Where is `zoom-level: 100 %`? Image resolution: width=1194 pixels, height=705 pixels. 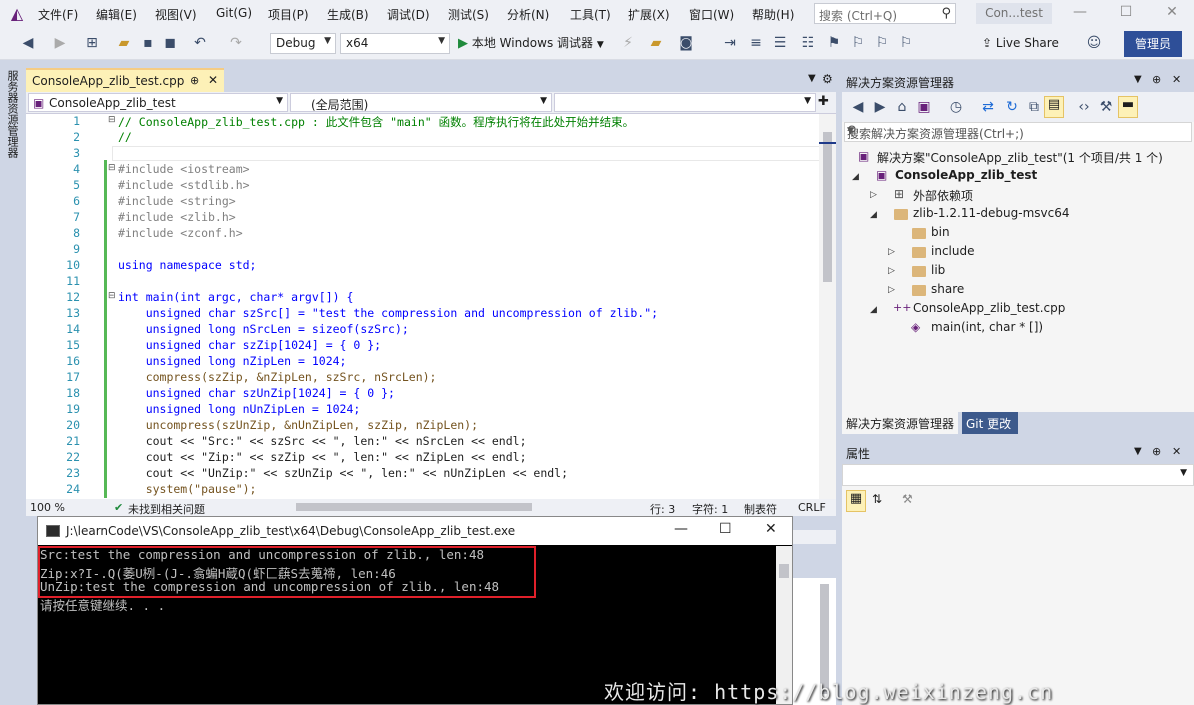 zoom-level: 100 % is located at coordinates (47, 507).